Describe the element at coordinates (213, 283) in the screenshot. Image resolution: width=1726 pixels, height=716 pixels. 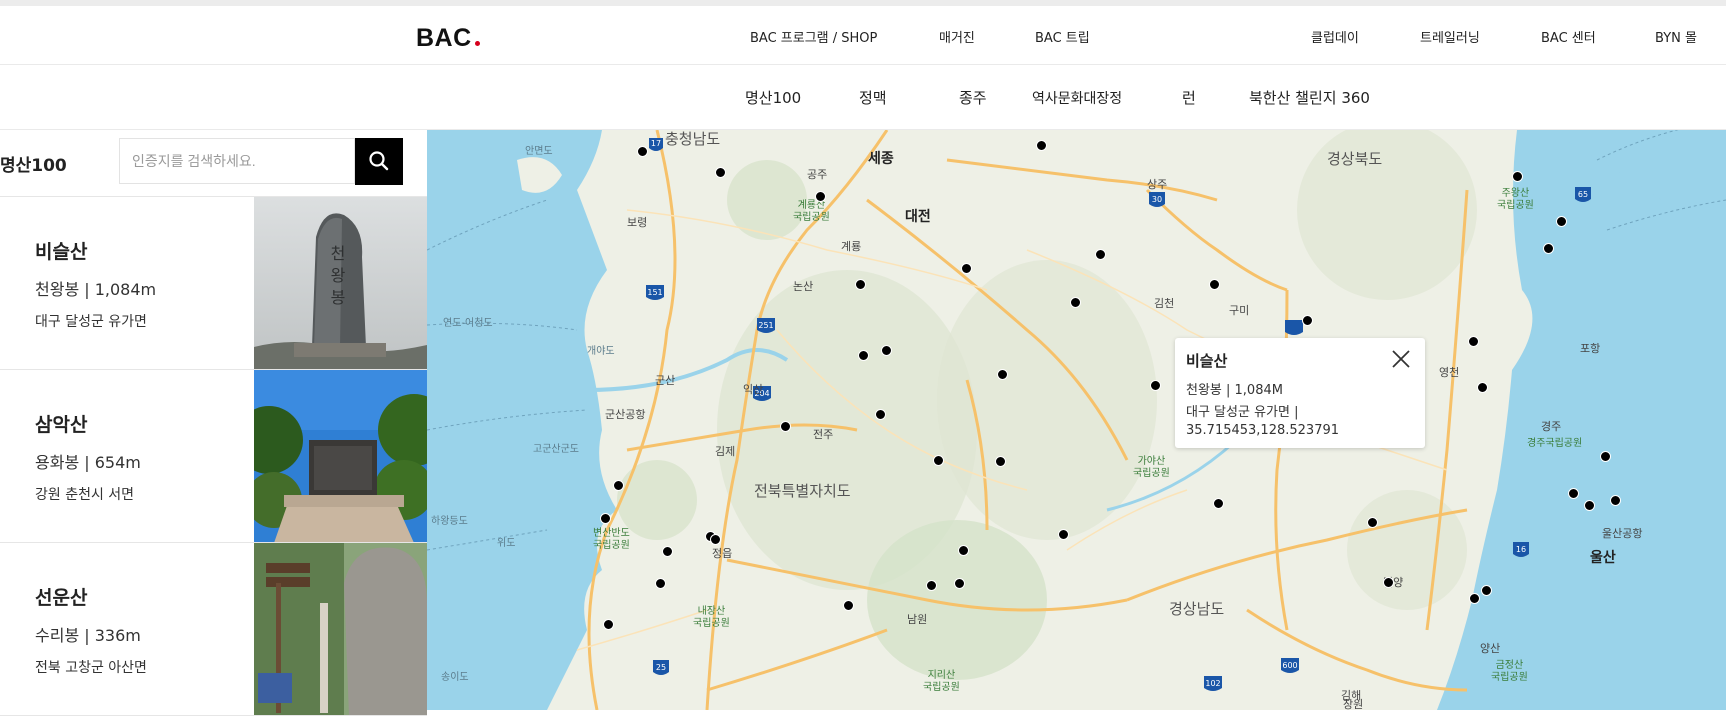
I see `list-item: 비슬산 천왕봉 | 1,084m 대구 달성군 유가면 천 왕 봉` at that location.